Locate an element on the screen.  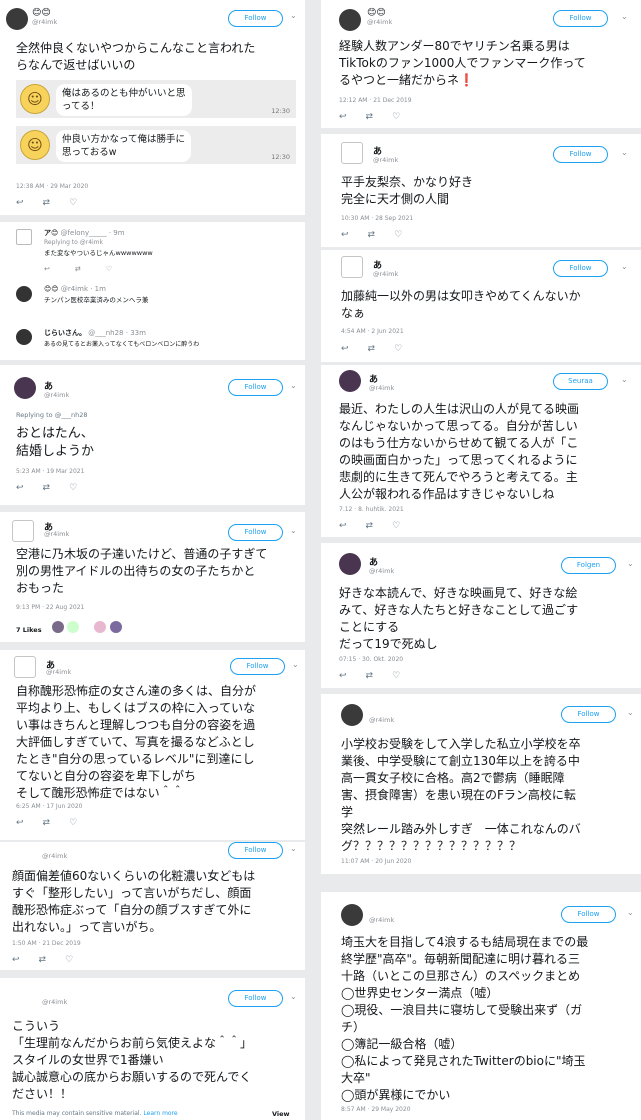
timestamp: 10:30 AM · 28 Sep 2021 is located at coordinates (377, 218).